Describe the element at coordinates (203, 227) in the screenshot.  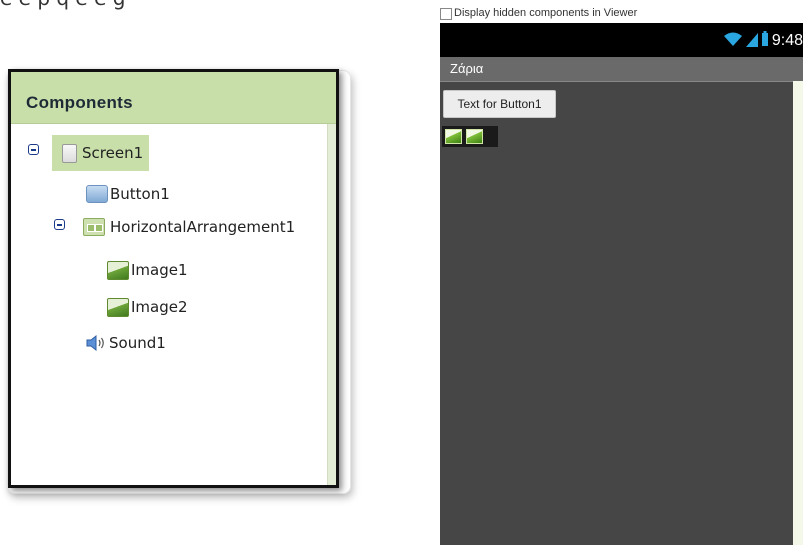
I see `tree-item-label: HorizontalArrangement1` at that location.